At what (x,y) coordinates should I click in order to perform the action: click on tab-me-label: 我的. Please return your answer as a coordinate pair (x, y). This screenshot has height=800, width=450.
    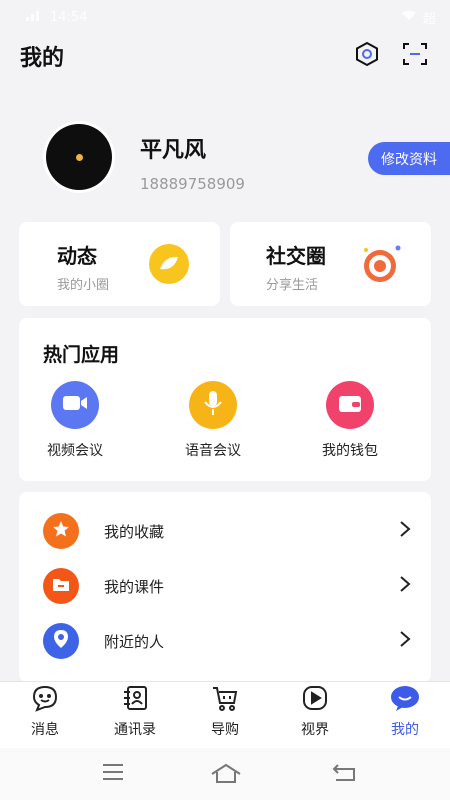
    Looking at the image, I should click on (405, 730).